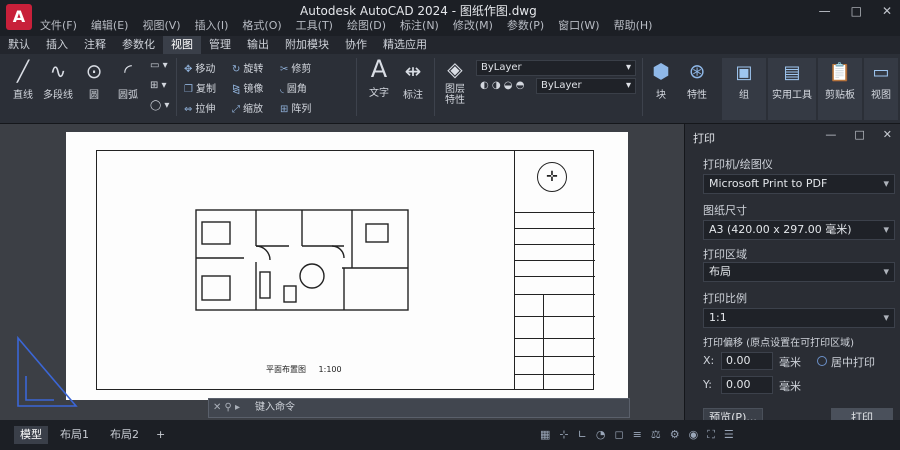 Image resolution: width=900 pixels, height=450 pixels. What do you see at coordinates (747, 385) in the screenshot?
I see `y-offset-input: 0.00` at bounding box center [747, 385].